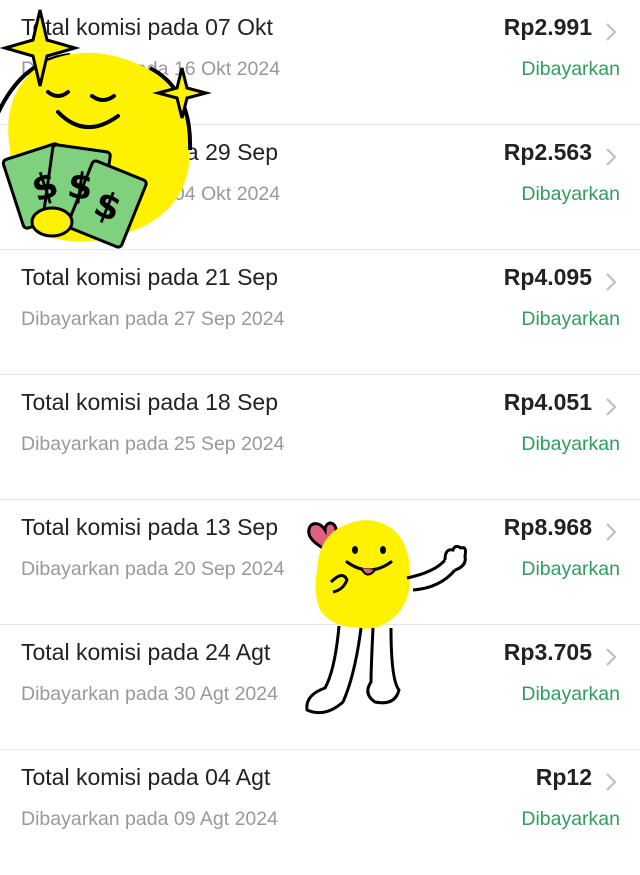 The width and height of the screenshot is (640, 875). I want to click on commission-title: Total komisi pada 18 Sep, so click(149, 402).